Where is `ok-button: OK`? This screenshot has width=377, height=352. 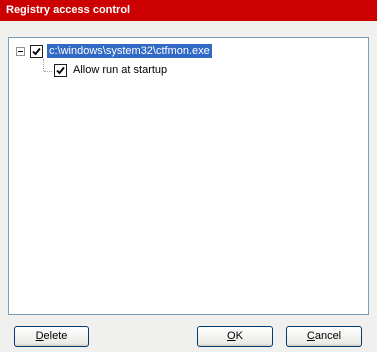
ok-button: OK is located at coordinates (235, 336).